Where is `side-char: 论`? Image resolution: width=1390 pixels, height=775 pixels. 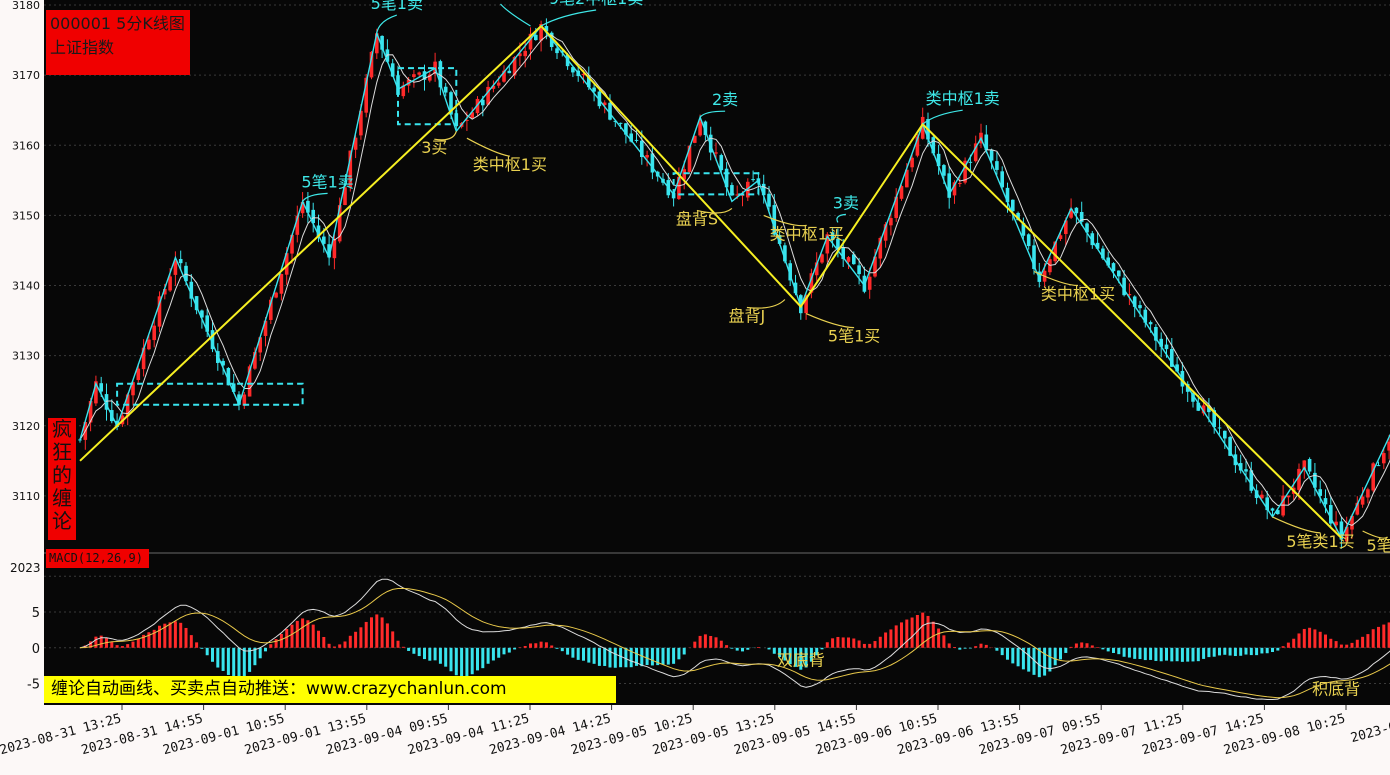
side-char: 论 is located at coordinates (62, 521).